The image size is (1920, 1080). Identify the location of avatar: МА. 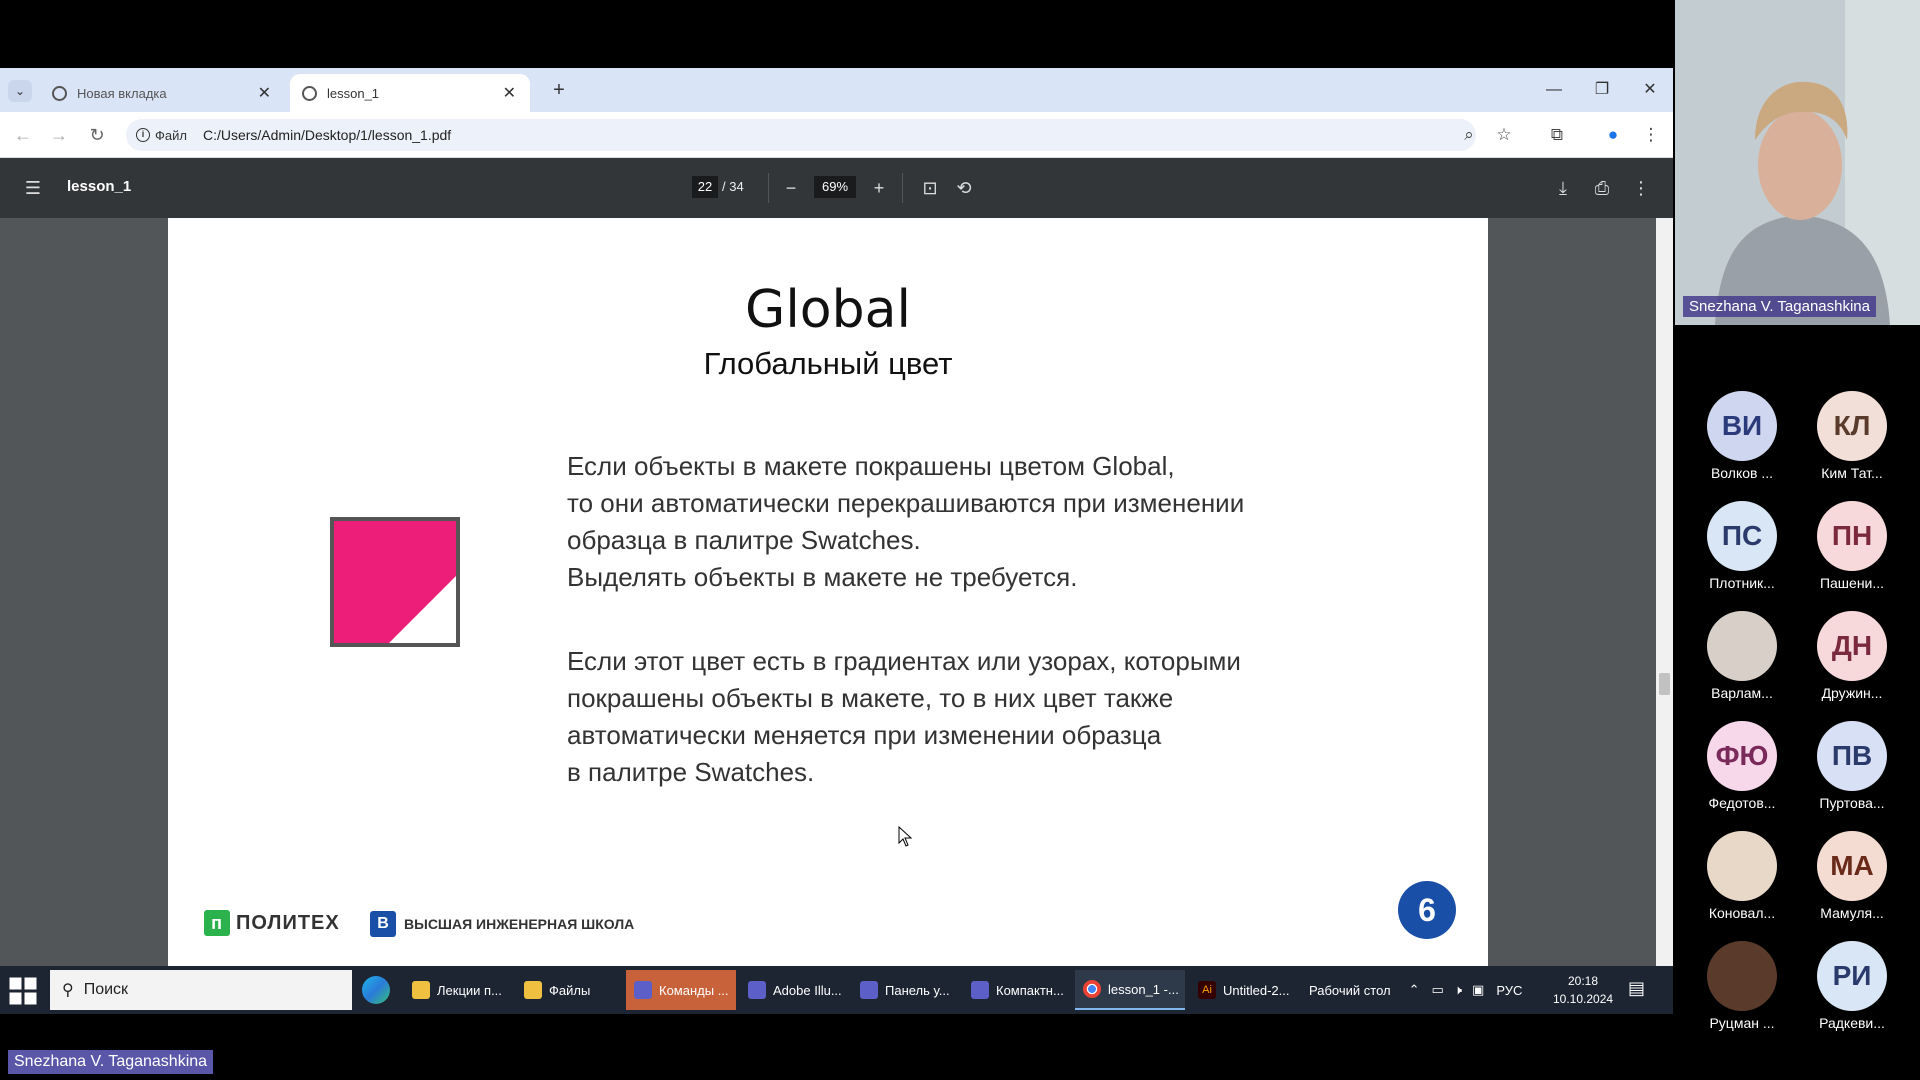
(1852, 866).